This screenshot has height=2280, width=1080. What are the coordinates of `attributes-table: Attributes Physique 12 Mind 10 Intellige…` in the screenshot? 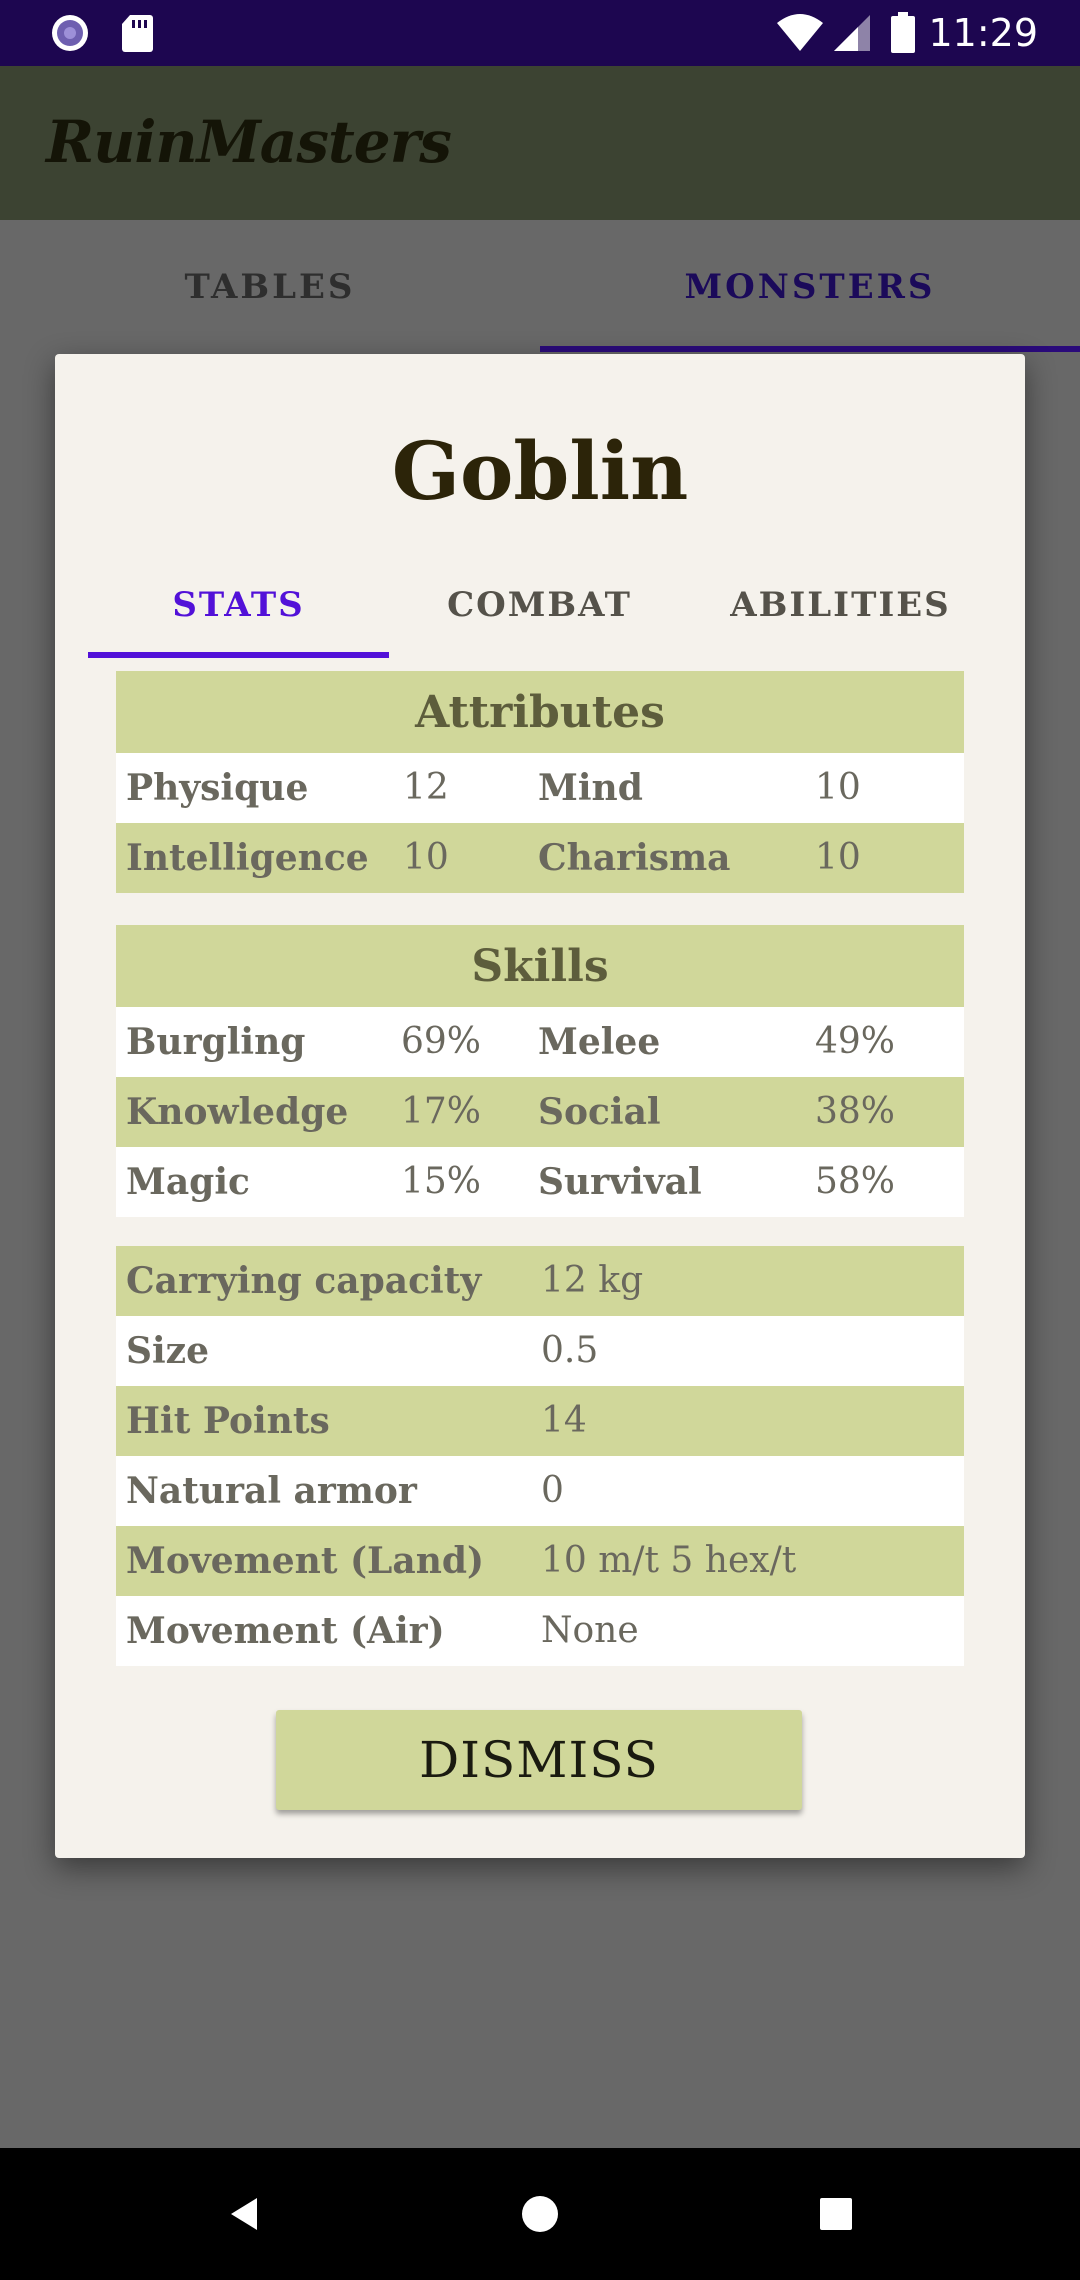 It's located at (540, 782).